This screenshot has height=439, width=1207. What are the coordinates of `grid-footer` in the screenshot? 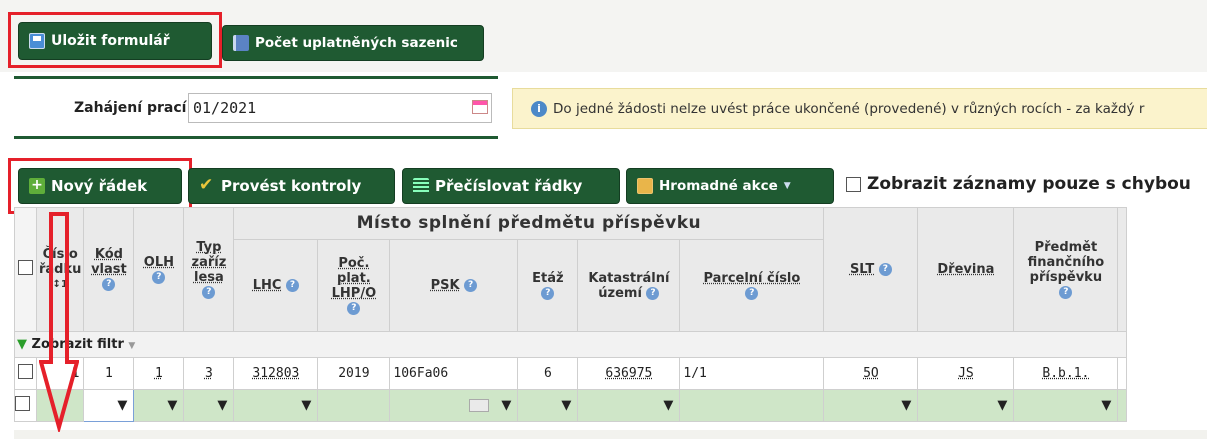 It's located at (610, 434).